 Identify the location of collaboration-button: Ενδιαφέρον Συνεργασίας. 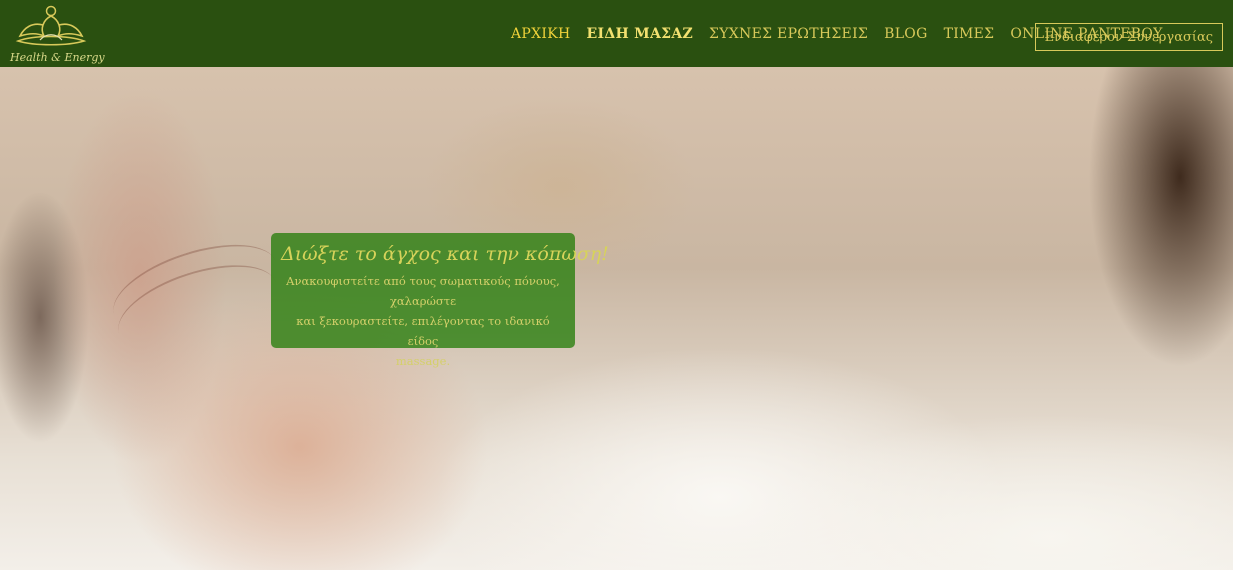
(1128, 37).